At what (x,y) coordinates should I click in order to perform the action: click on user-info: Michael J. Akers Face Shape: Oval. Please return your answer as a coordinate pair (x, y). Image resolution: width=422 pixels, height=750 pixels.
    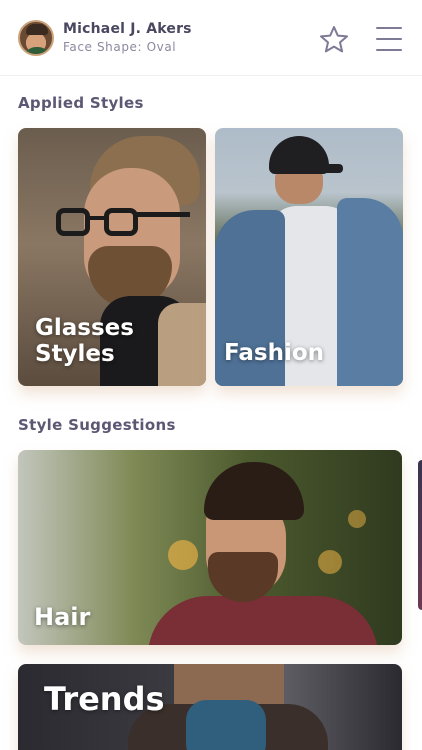
    Looking at the image, I should click on (127, 37).